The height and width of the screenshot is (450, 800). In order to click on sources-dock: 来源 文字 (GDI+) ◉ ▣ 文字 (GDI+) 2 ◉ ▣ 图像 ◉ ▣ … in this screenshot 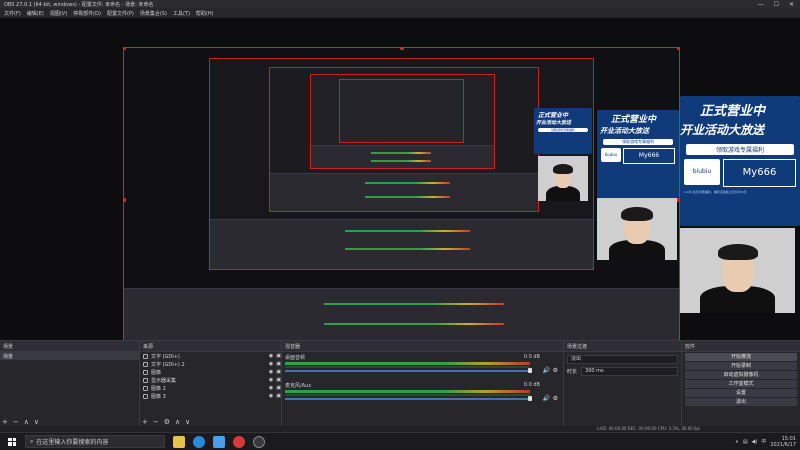, I will do `click(211, 384)`.